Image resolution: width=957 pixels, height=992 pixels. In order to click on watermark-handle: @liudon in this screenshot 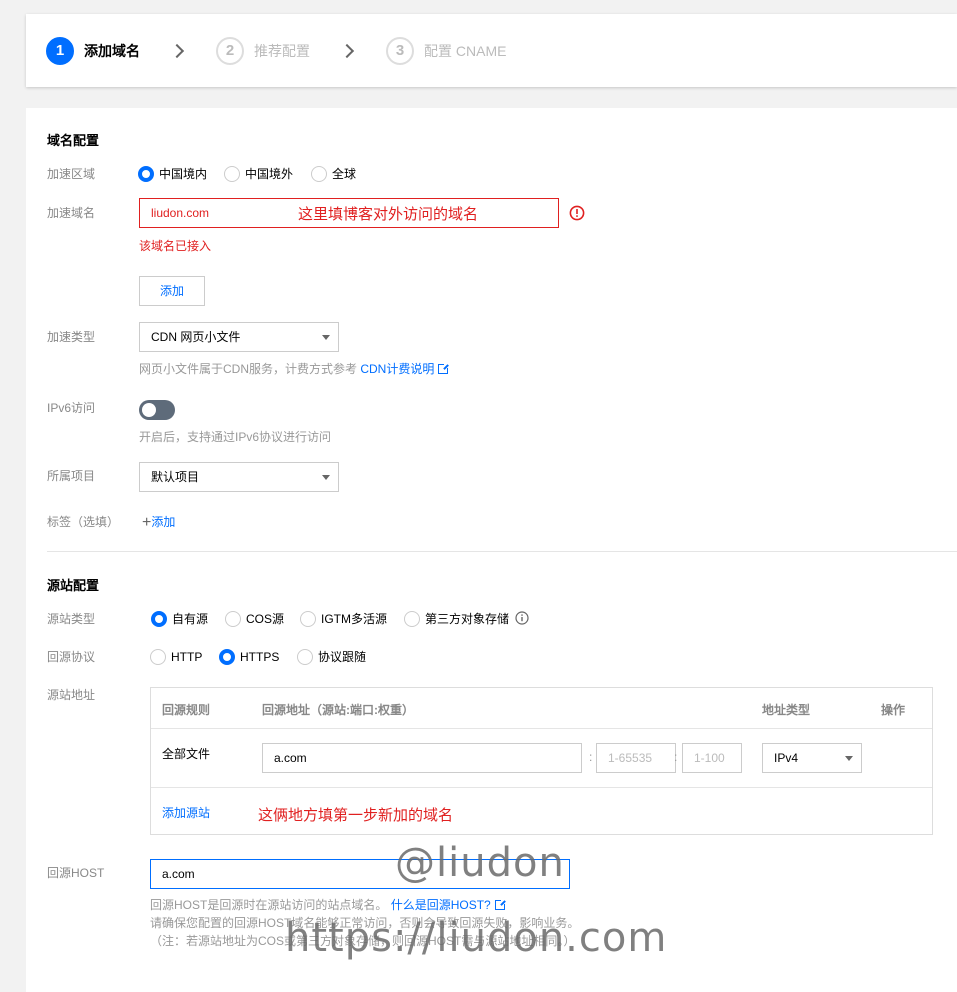, I will do `click(480, 863)`.